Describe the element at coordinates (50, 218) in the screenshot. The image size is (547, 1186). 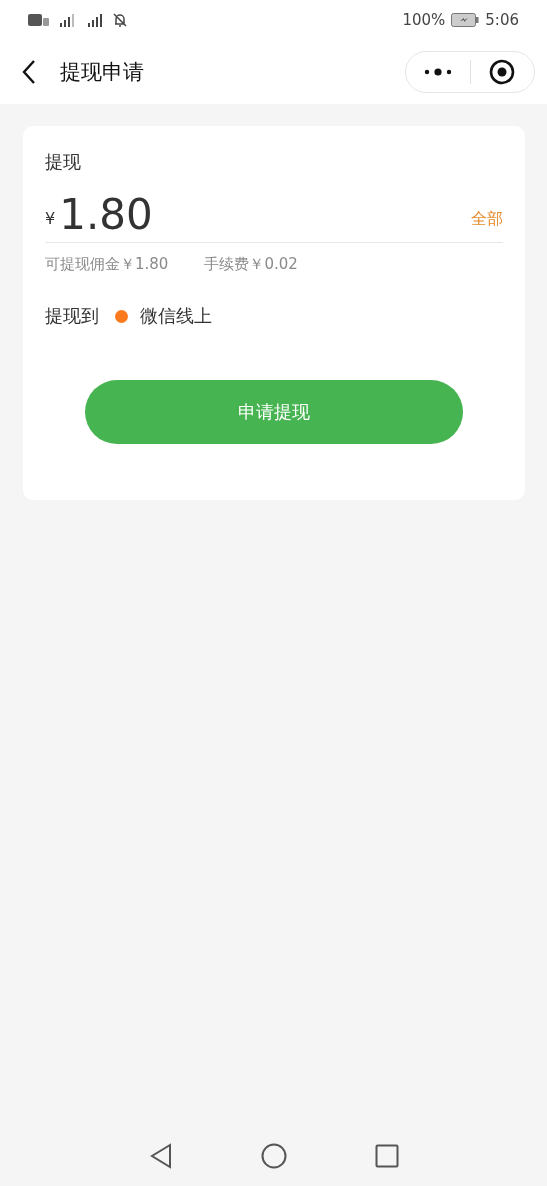
I see `currency-symbol: ¥` at that location.